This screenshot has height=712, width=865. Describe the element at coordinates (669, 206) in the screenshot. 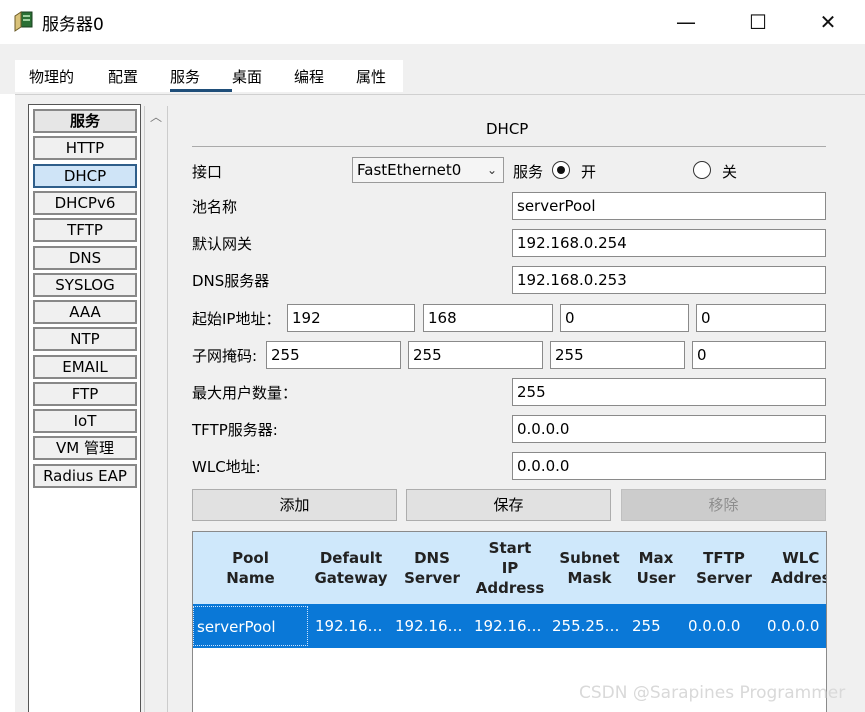

I see `pool-name-input: serverPool` at that location.